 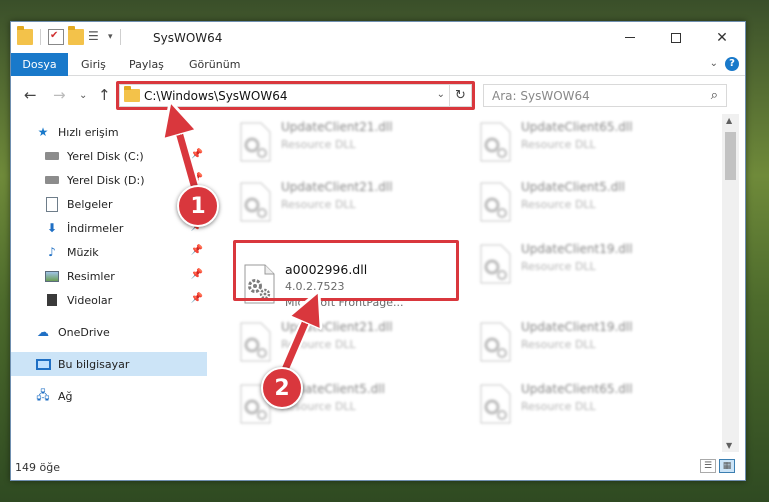 I want to click on tab-view: Görünüm, so click(x=214, y=64).